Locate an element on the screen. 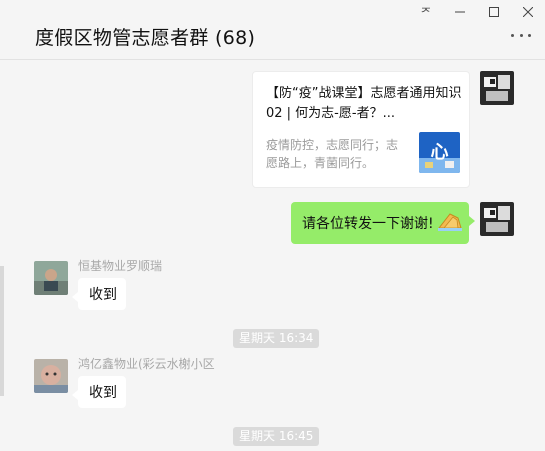  link-card-thumb-text: 心 is located at coordinates (440, 152).